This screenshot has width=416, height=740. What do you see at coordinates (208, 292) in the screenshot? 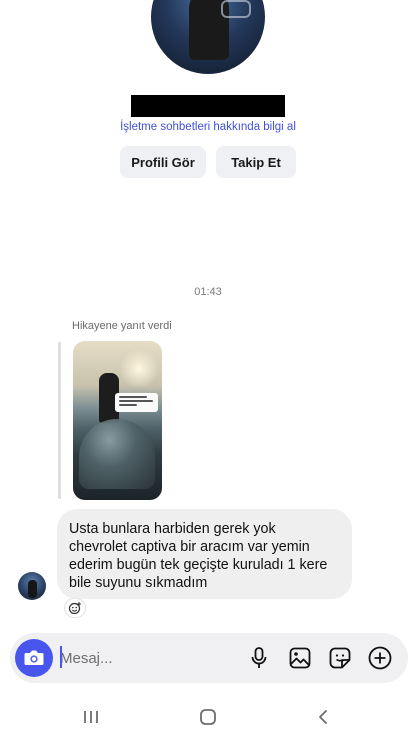
I see `timestamp-separator: 01:43` at bounding box center [208, 292].